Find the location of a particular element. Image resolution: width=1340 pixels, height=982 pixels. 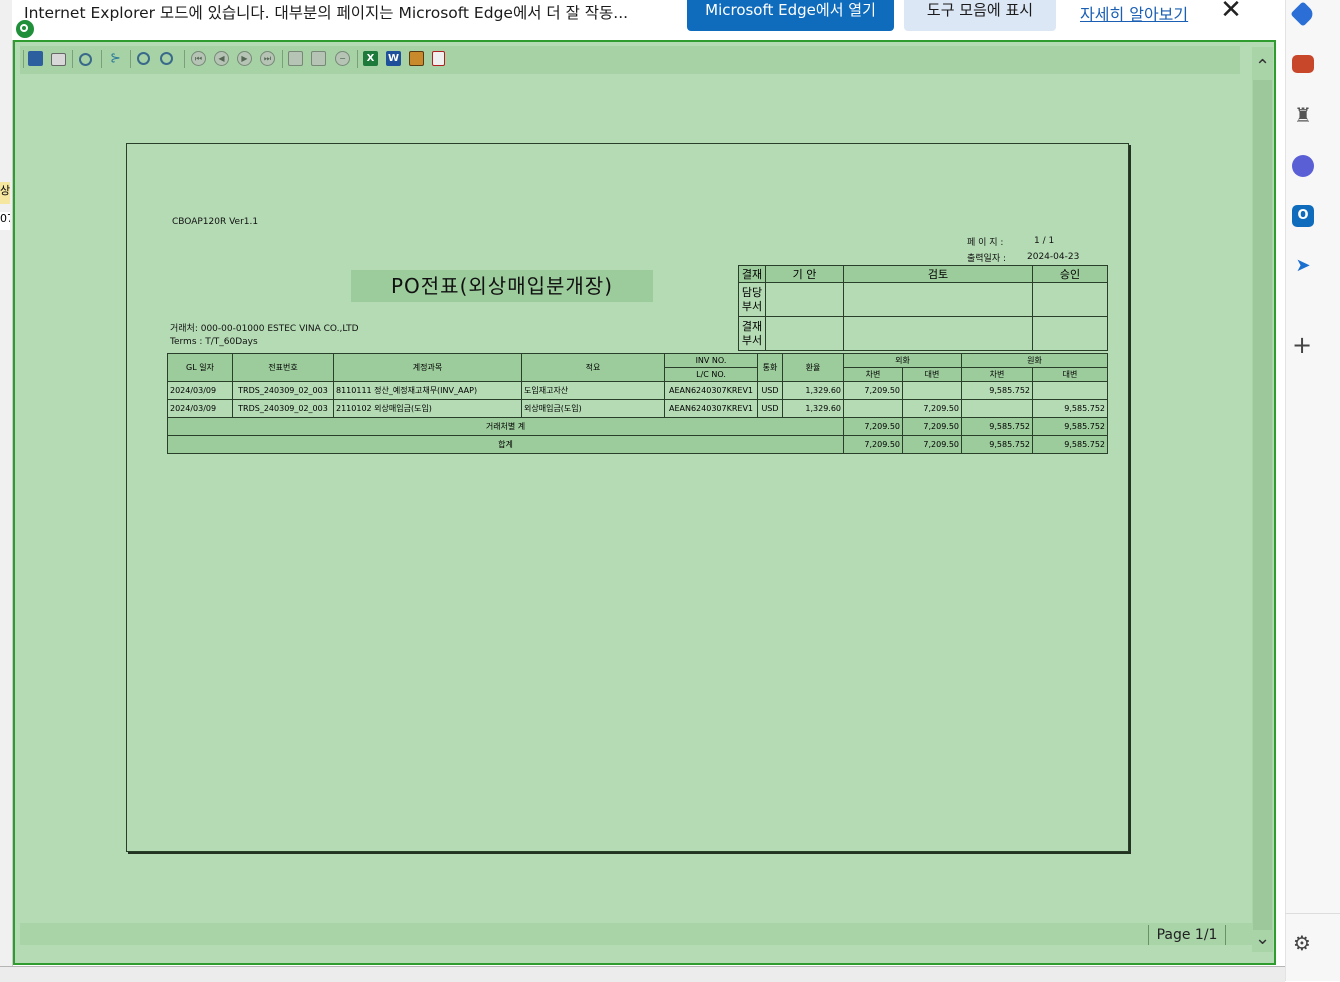

save-icon is located at coordinates (35, 58).